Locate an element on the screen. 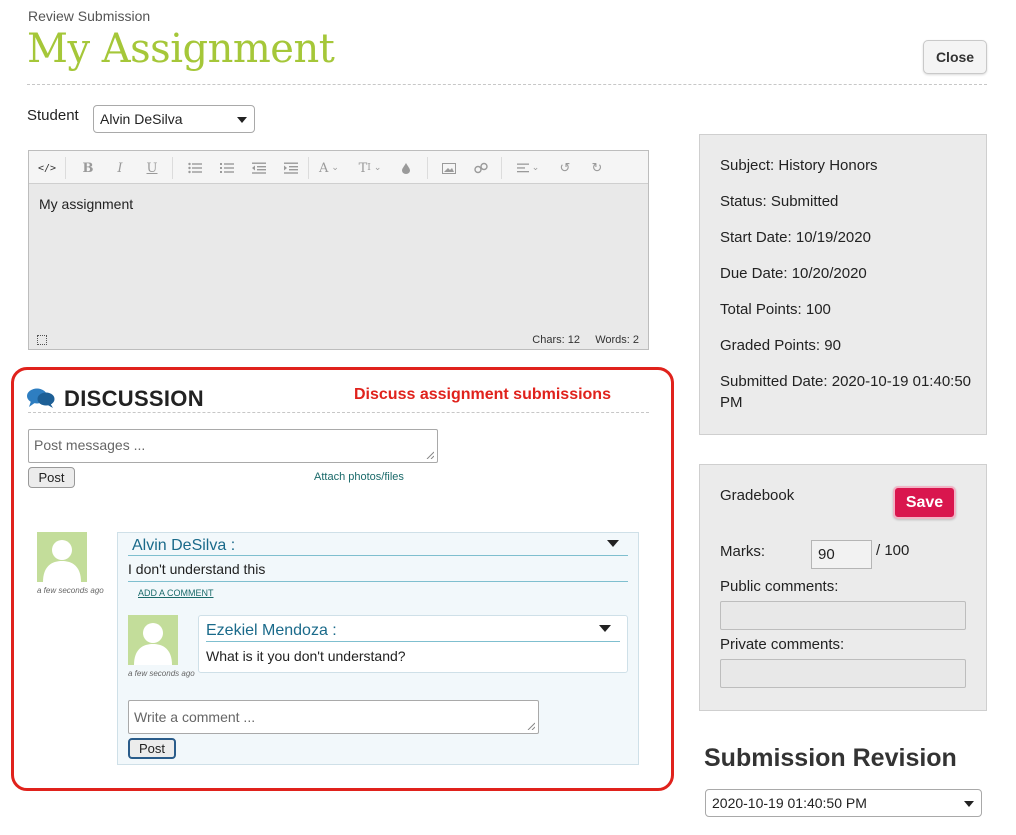 The image size is (1016, 835). align-dropdown-icon: ⌄ is located at coordinates (528, 168).